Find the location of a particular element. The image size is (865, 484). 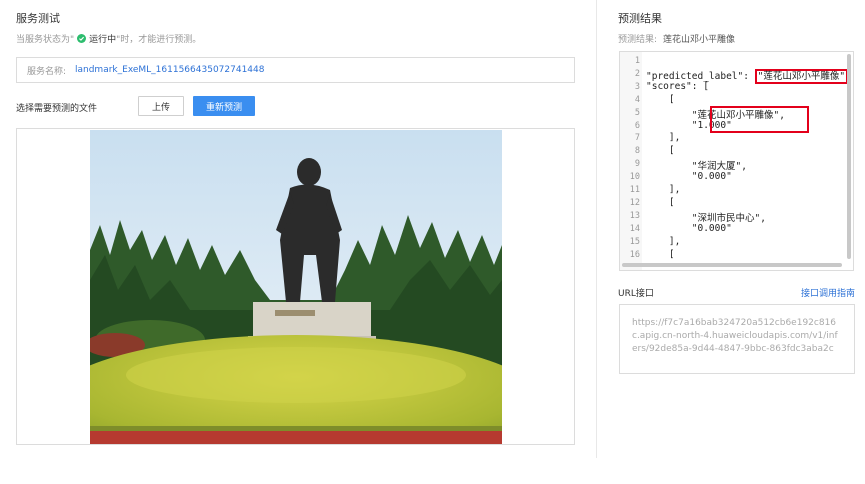

status-hint: 当服务状态为" 运行中 "时，才能进行预测。 is located at coordinates (108, 38).